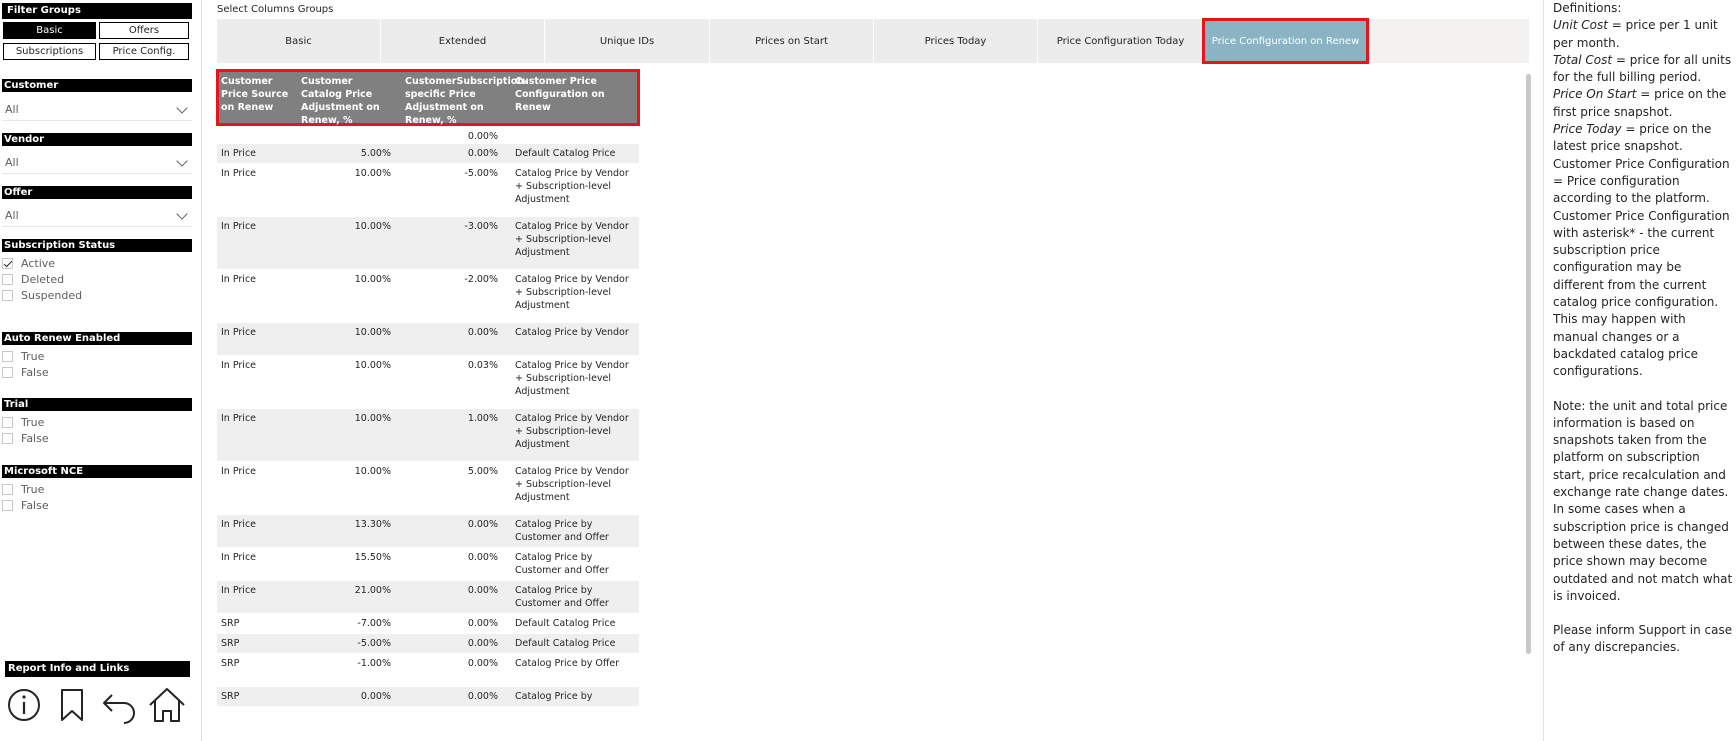 The image size is (1736, 741). Describe the element at coordinates (1528, 364) in the screenshot. I see `vertical-scrollbar` at that location.